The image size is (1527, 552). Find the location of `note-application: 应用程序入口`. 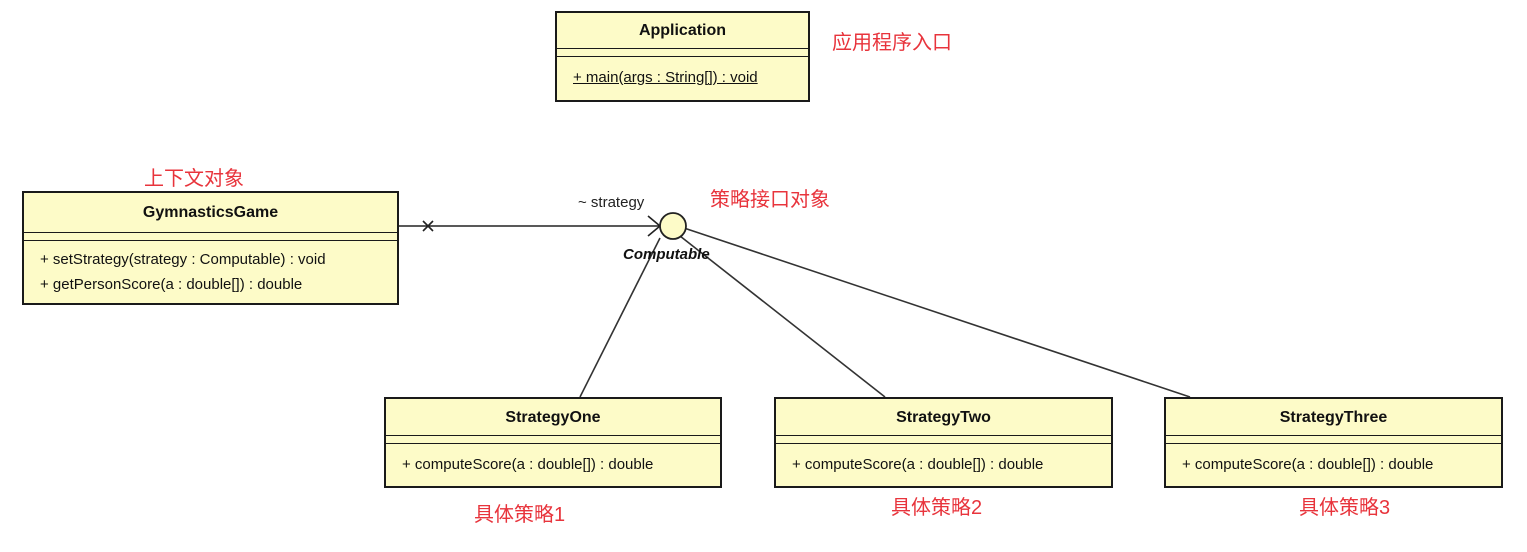

note-application: 应用程序入口 is located at coordinates (892, 43).